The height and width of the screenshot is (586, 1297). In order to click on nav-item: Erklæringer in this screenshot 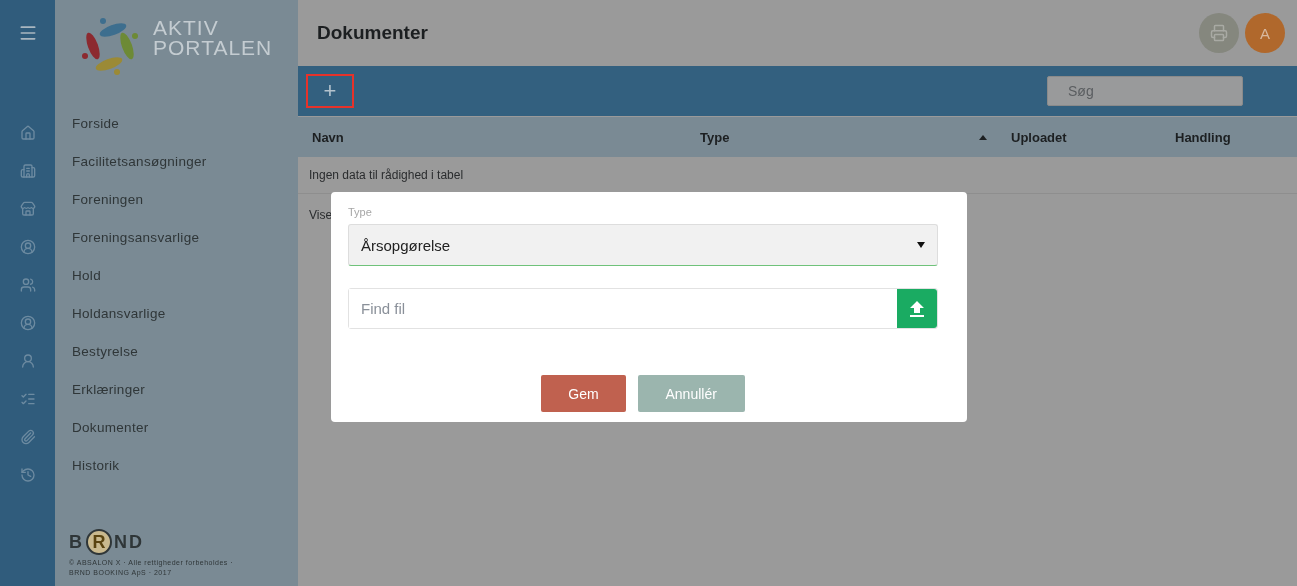, I will do `click(176, 389)`.